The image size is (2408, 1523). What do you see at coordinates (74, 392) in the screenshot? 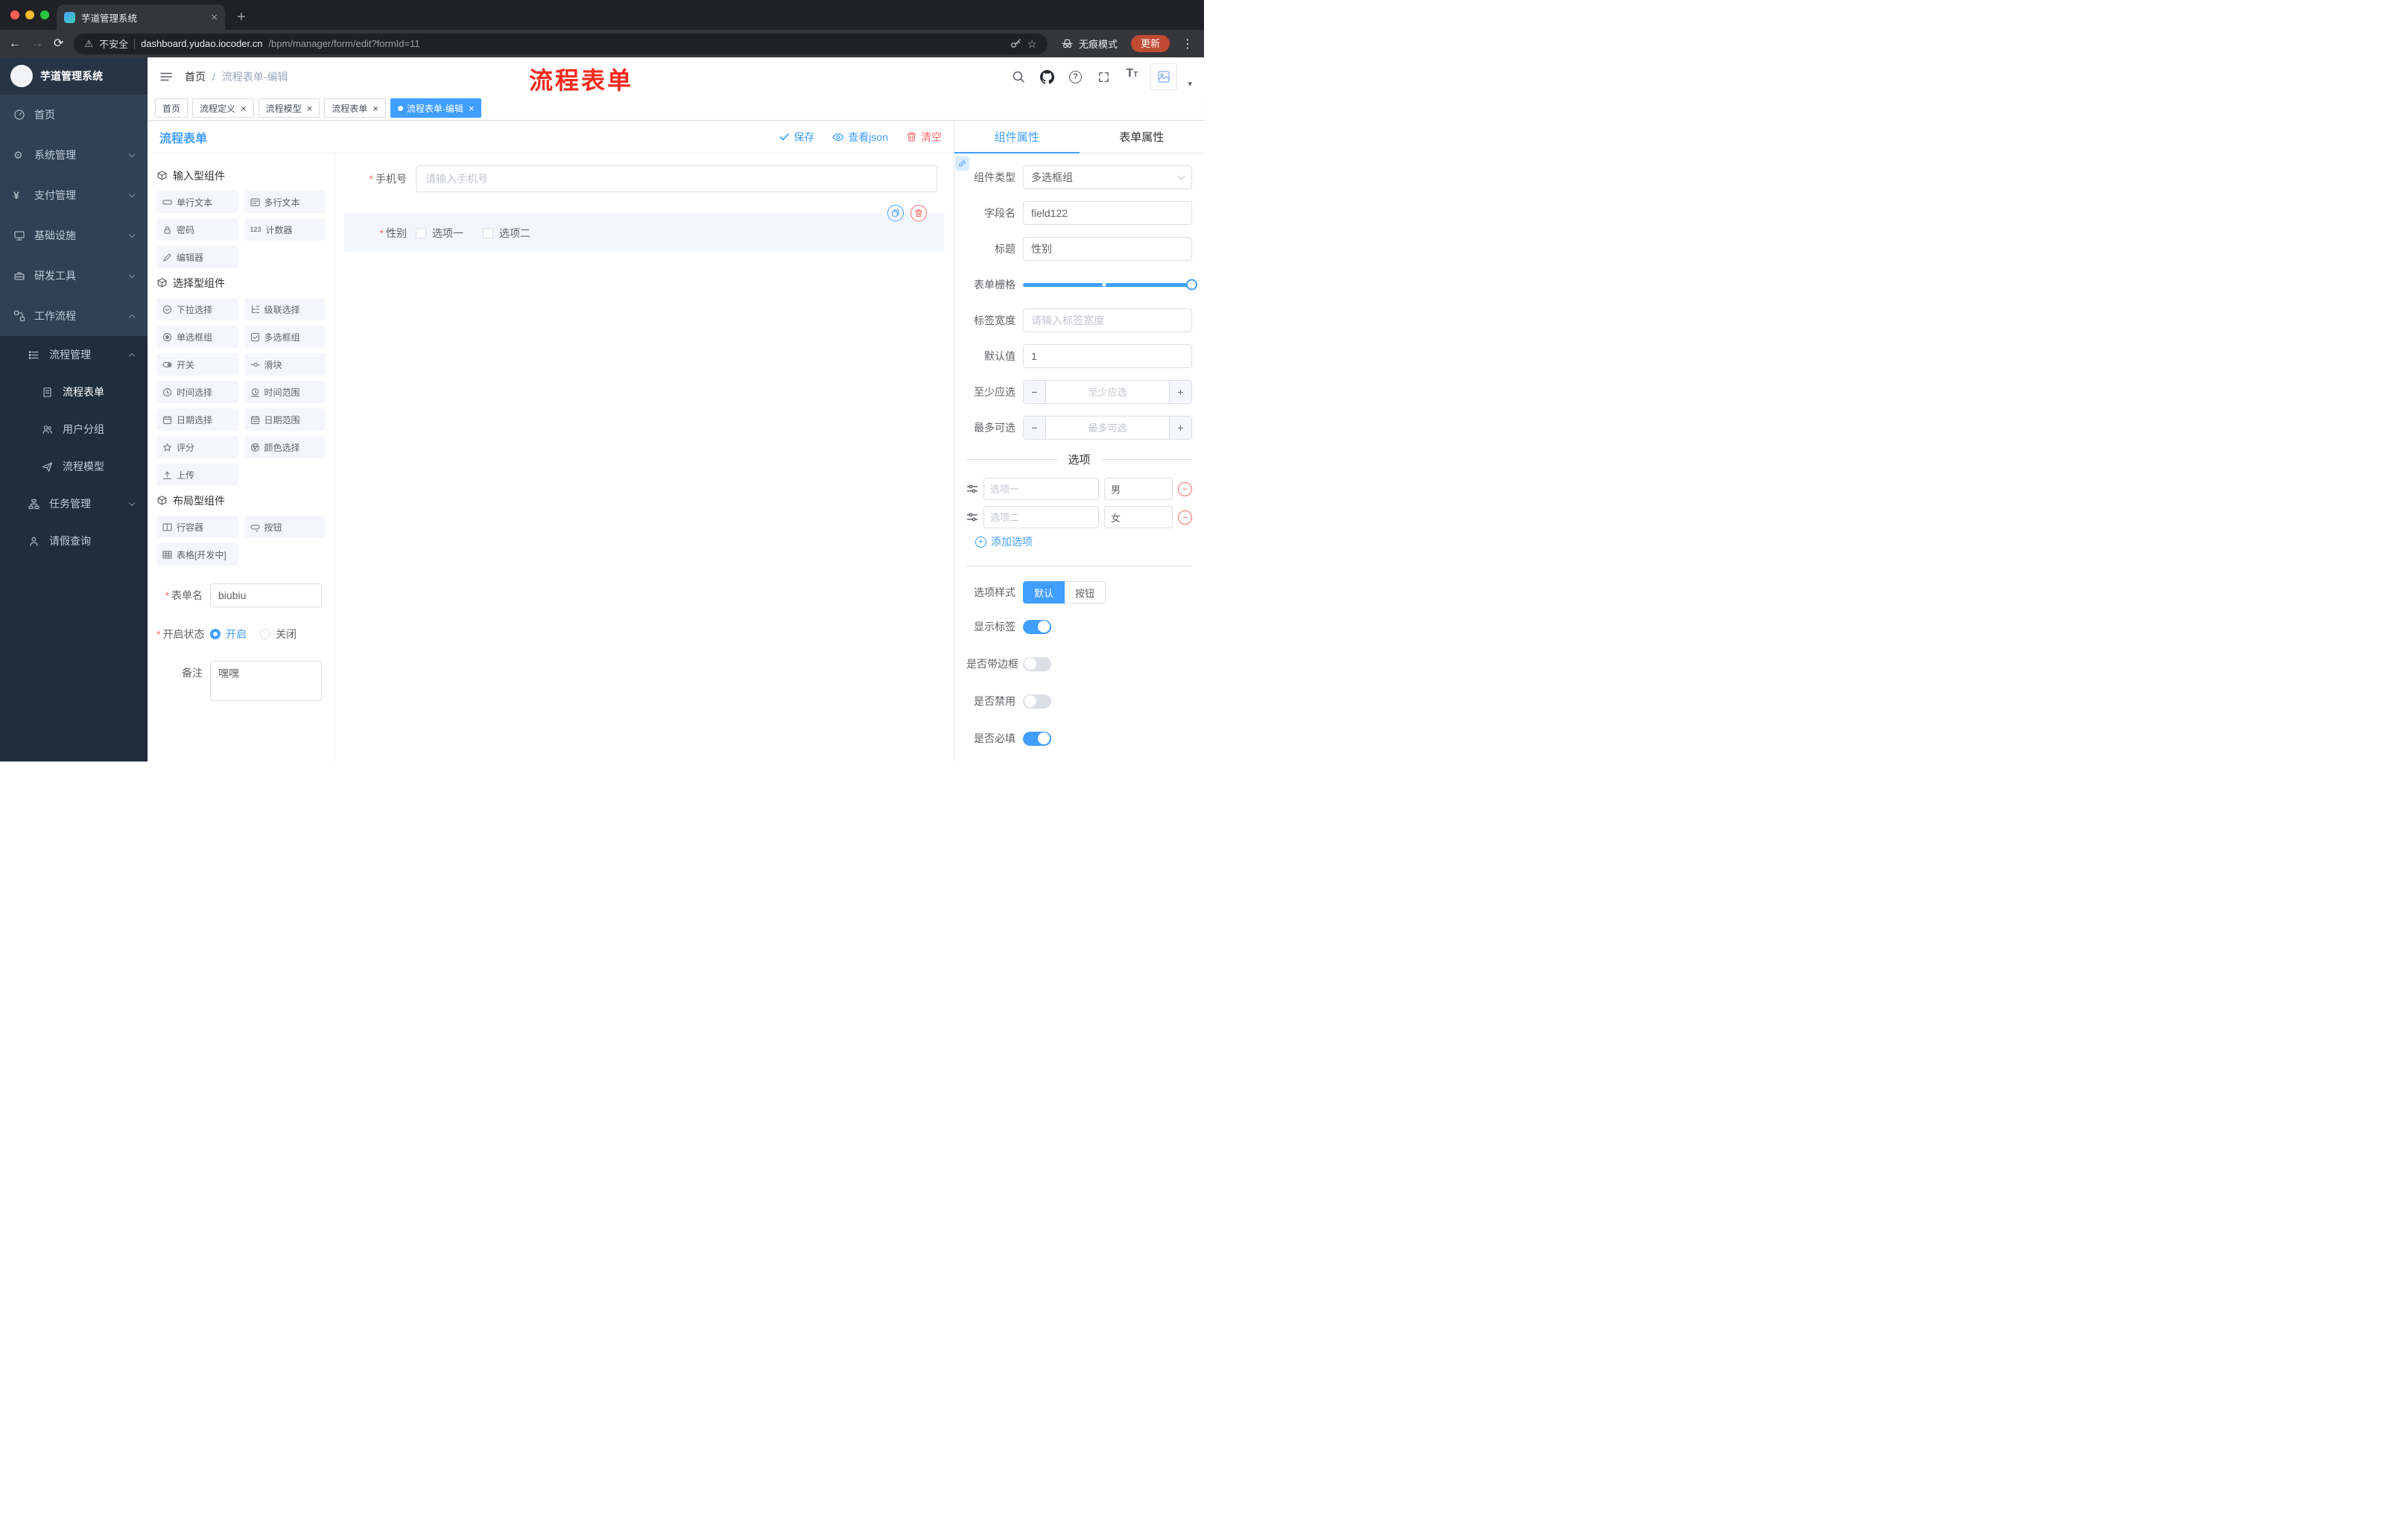
I see `sidebar-item-process-form: 流程表单` at bounding box center [74, 392].